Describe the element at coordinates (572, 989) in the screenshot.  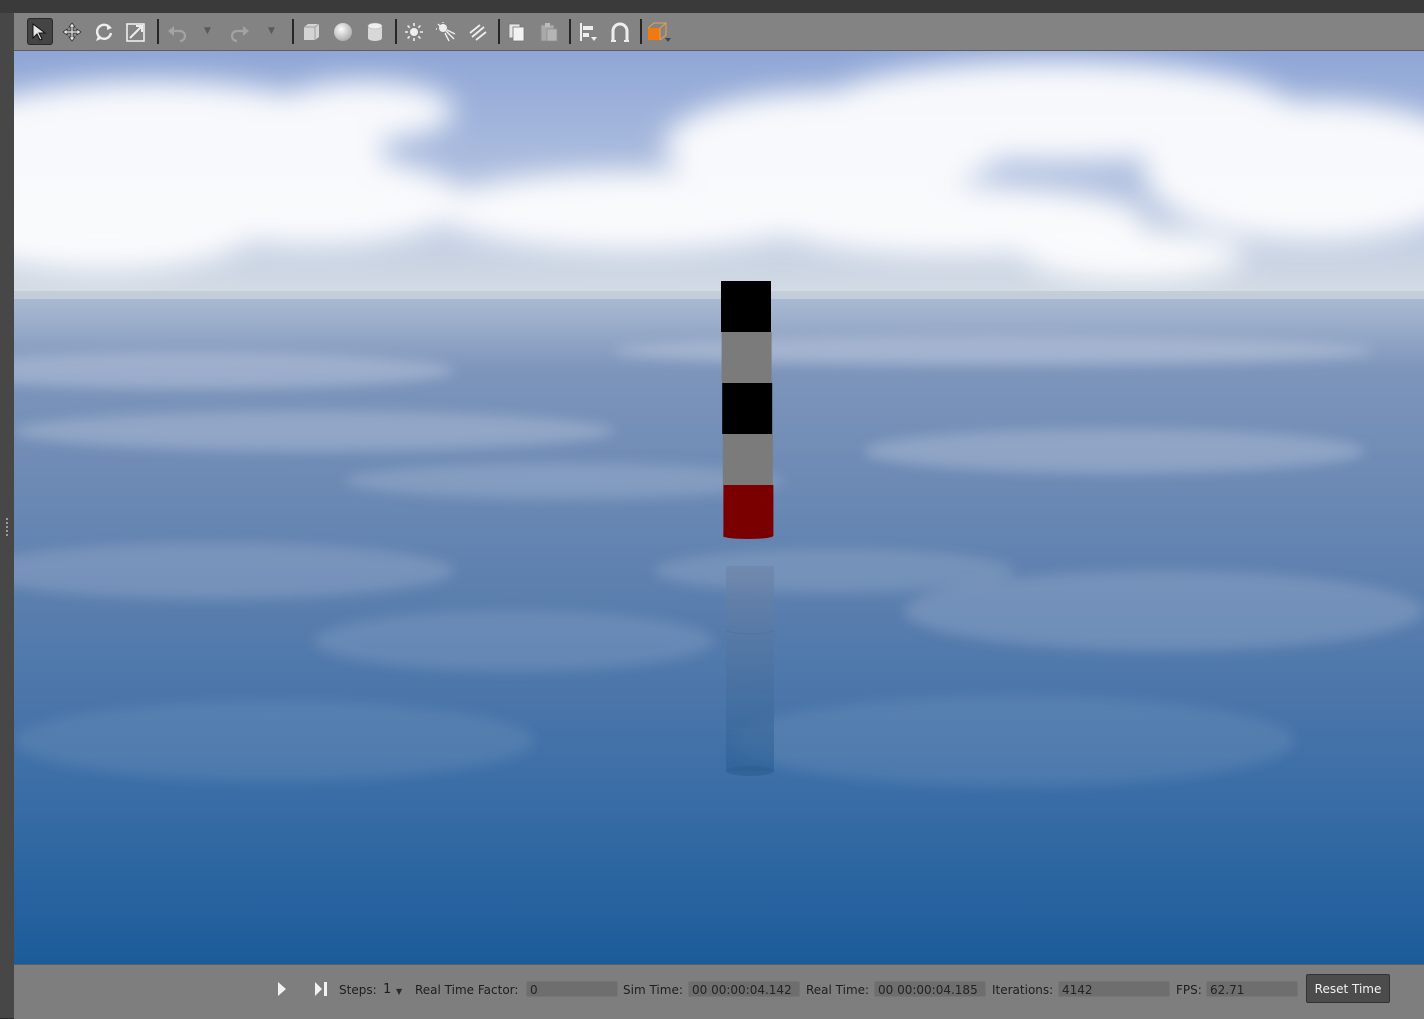
I see `rtf-value: 0` at that location.